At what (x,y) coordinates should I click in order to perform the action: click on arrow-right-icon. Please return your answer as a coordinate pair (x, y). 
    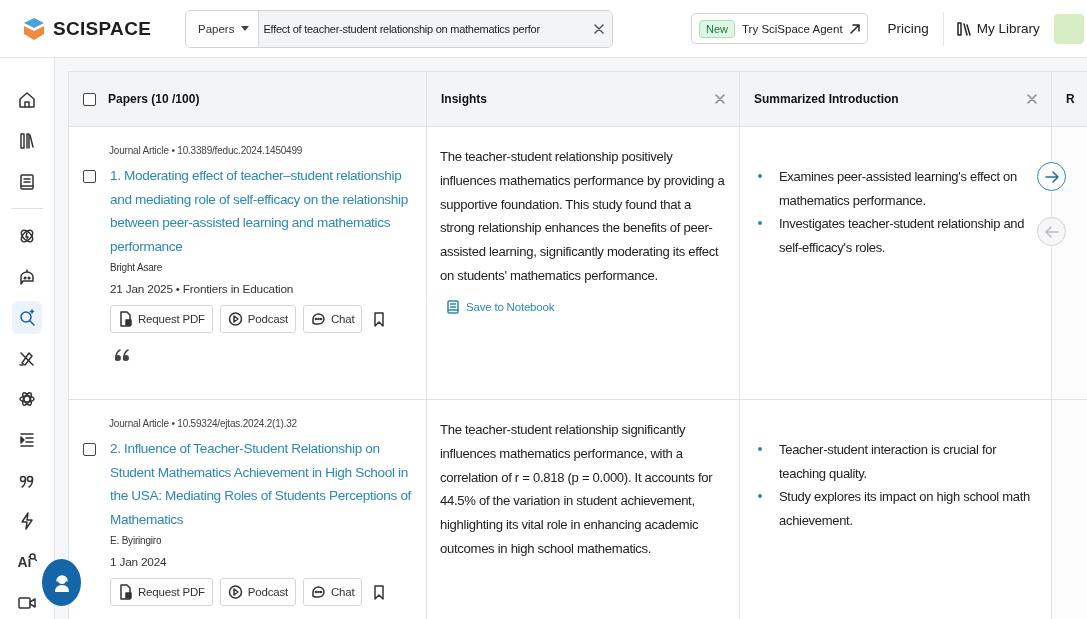
    Looking at the image, I should click on (1051, 176).